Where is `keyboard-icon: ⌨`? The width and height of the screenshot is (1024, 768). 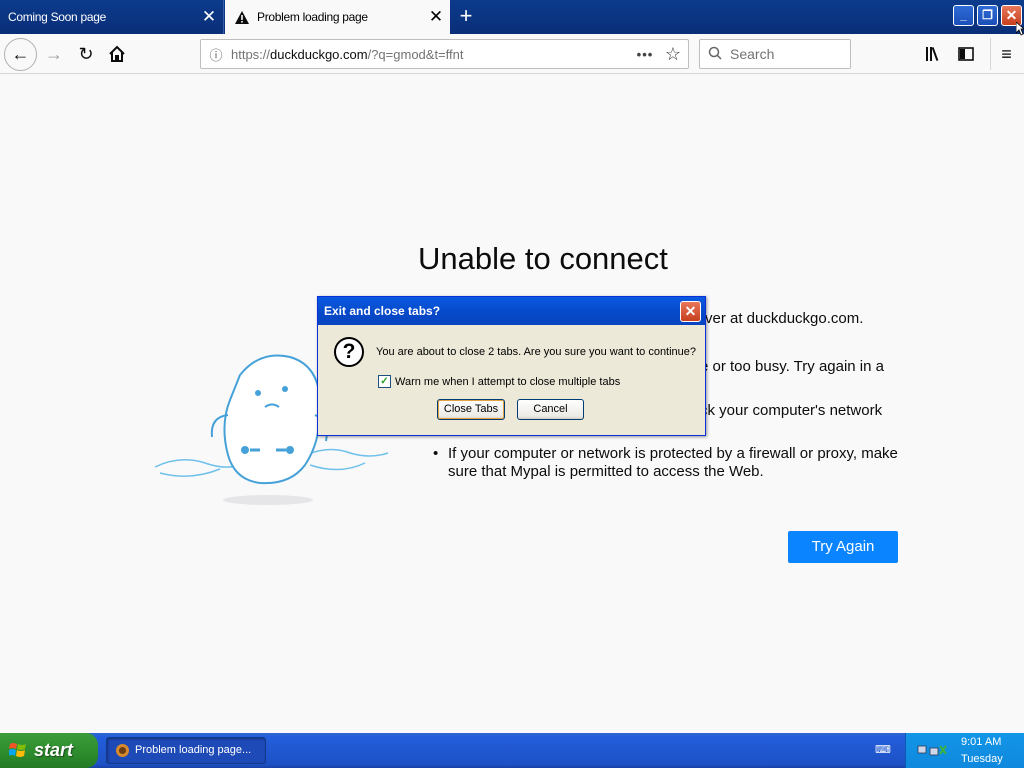
keyboard-icon: ⌨ is located at coordinates (883, 750).